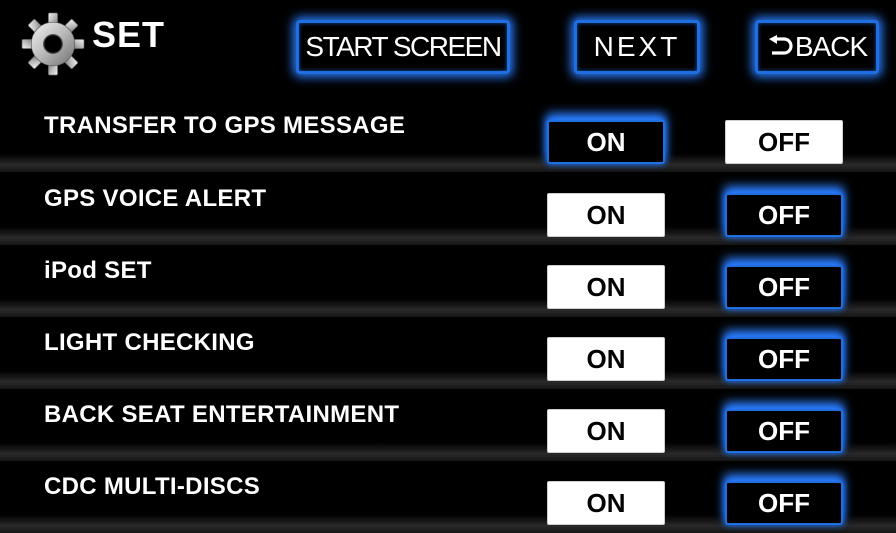 This screenshot has width=896, height=533. I want to click on setting-row-ipod-set: iPod SET ON OFF, so click(448, 281).